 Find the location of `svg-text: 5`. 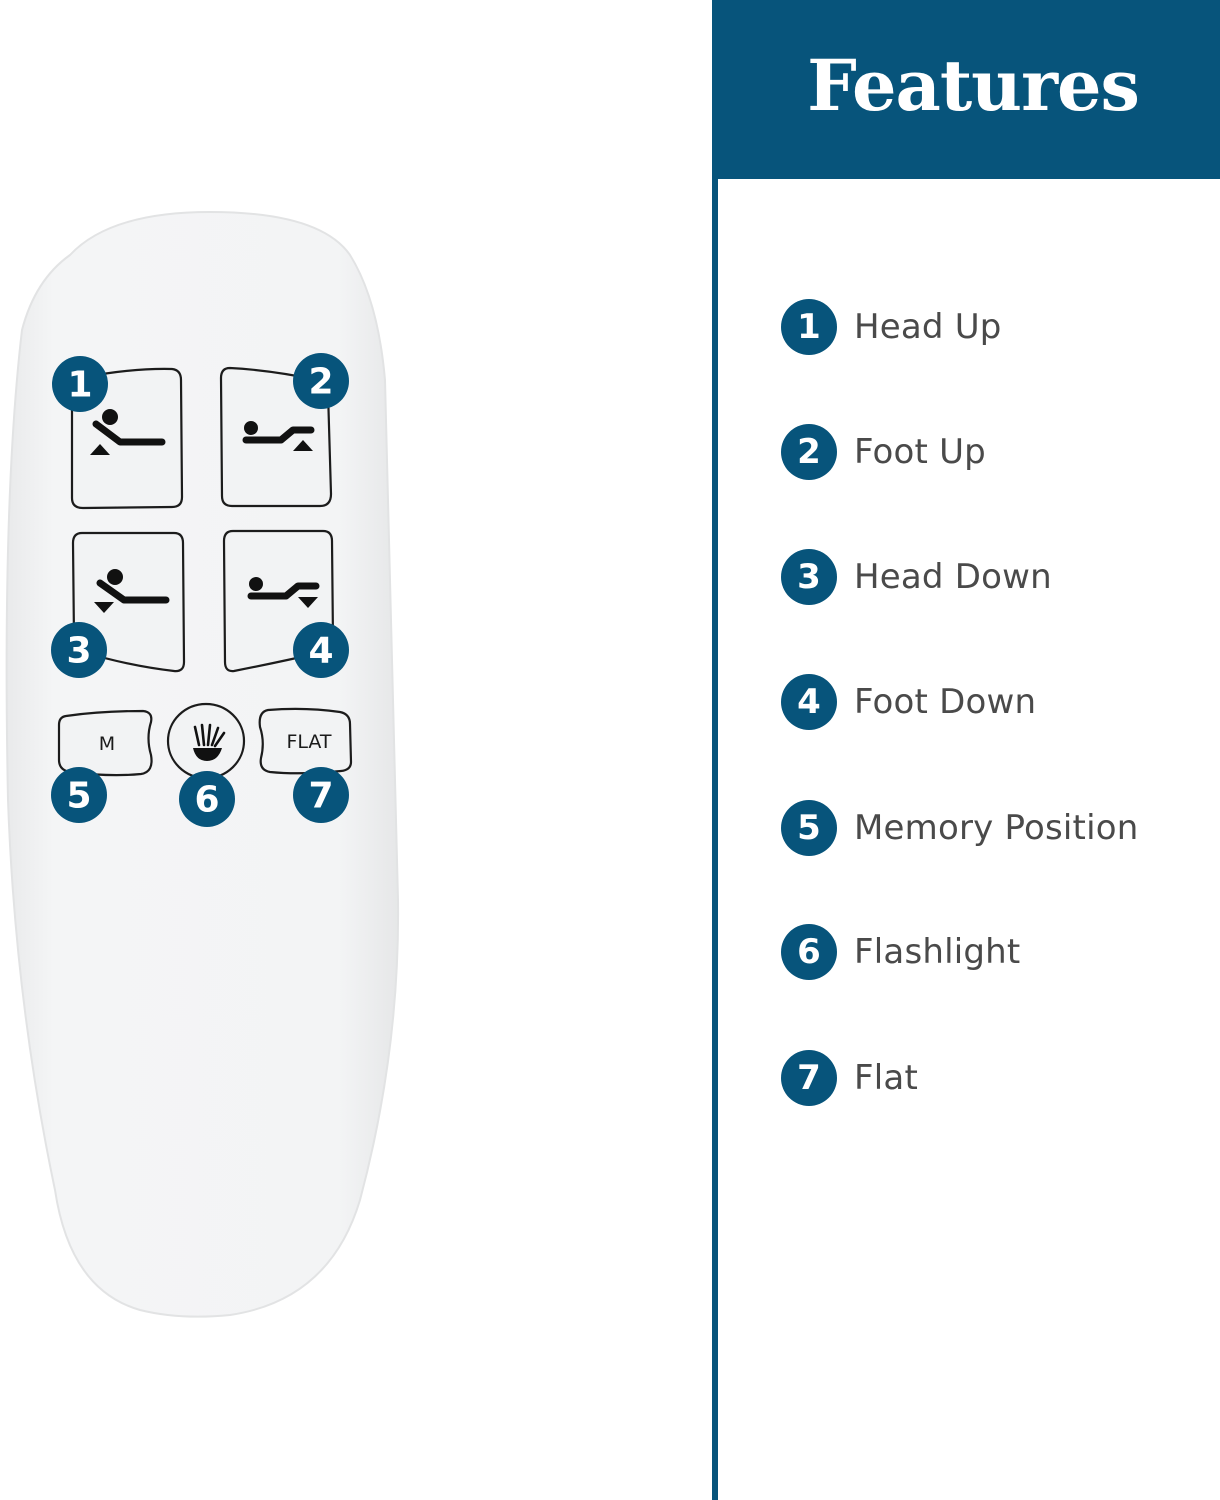

svg-text: 5 is located at coordinates (78, 796).